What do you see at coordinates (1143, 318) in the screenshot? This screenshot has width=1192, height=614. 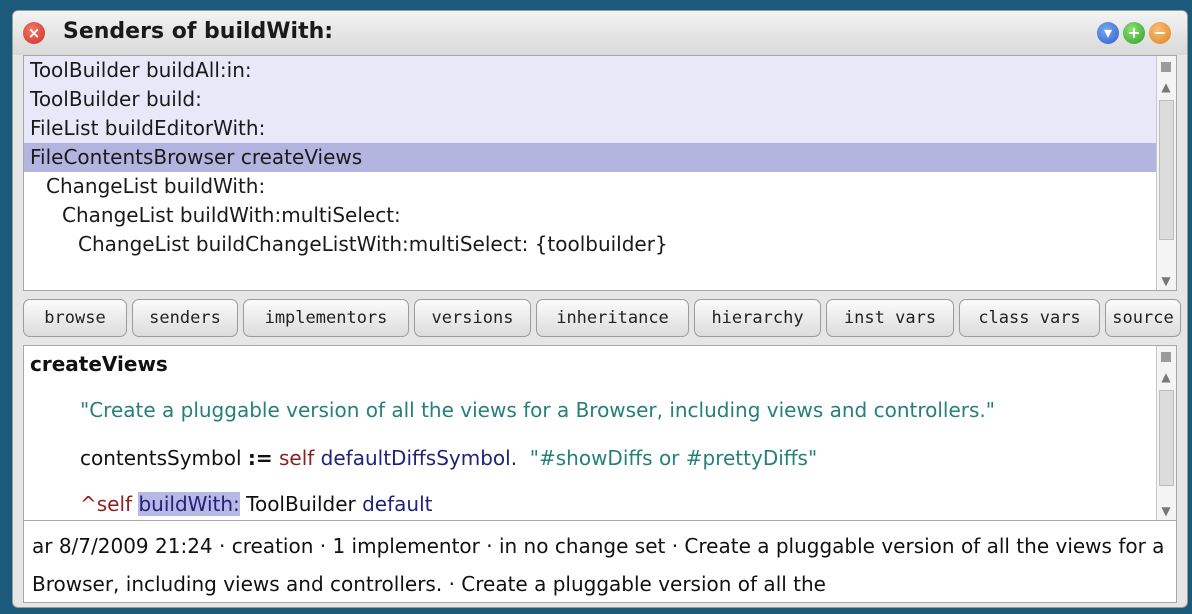 I see `source-button: source` at bounding box center [1143, 318].